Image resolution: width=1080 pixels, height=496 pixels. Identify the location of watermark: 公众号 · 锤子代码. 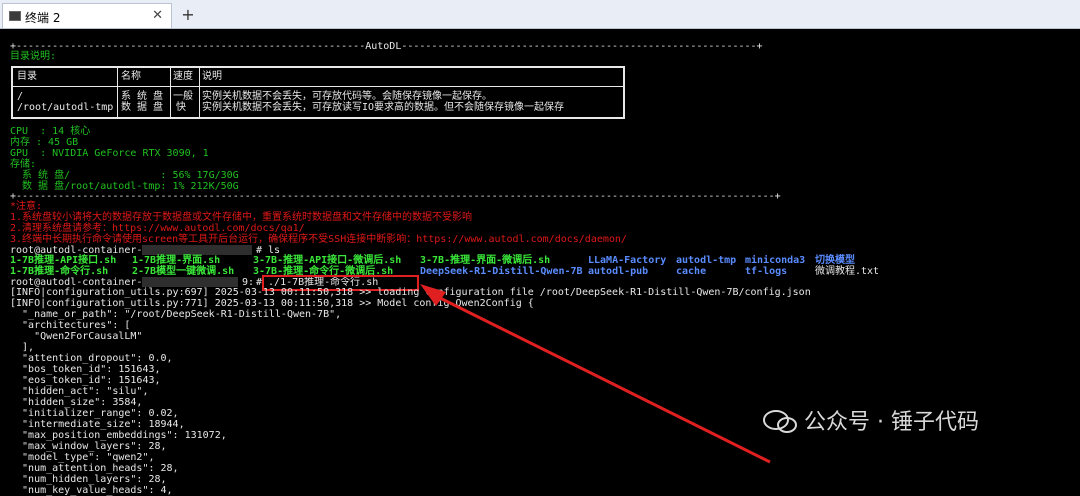
(891, 422).